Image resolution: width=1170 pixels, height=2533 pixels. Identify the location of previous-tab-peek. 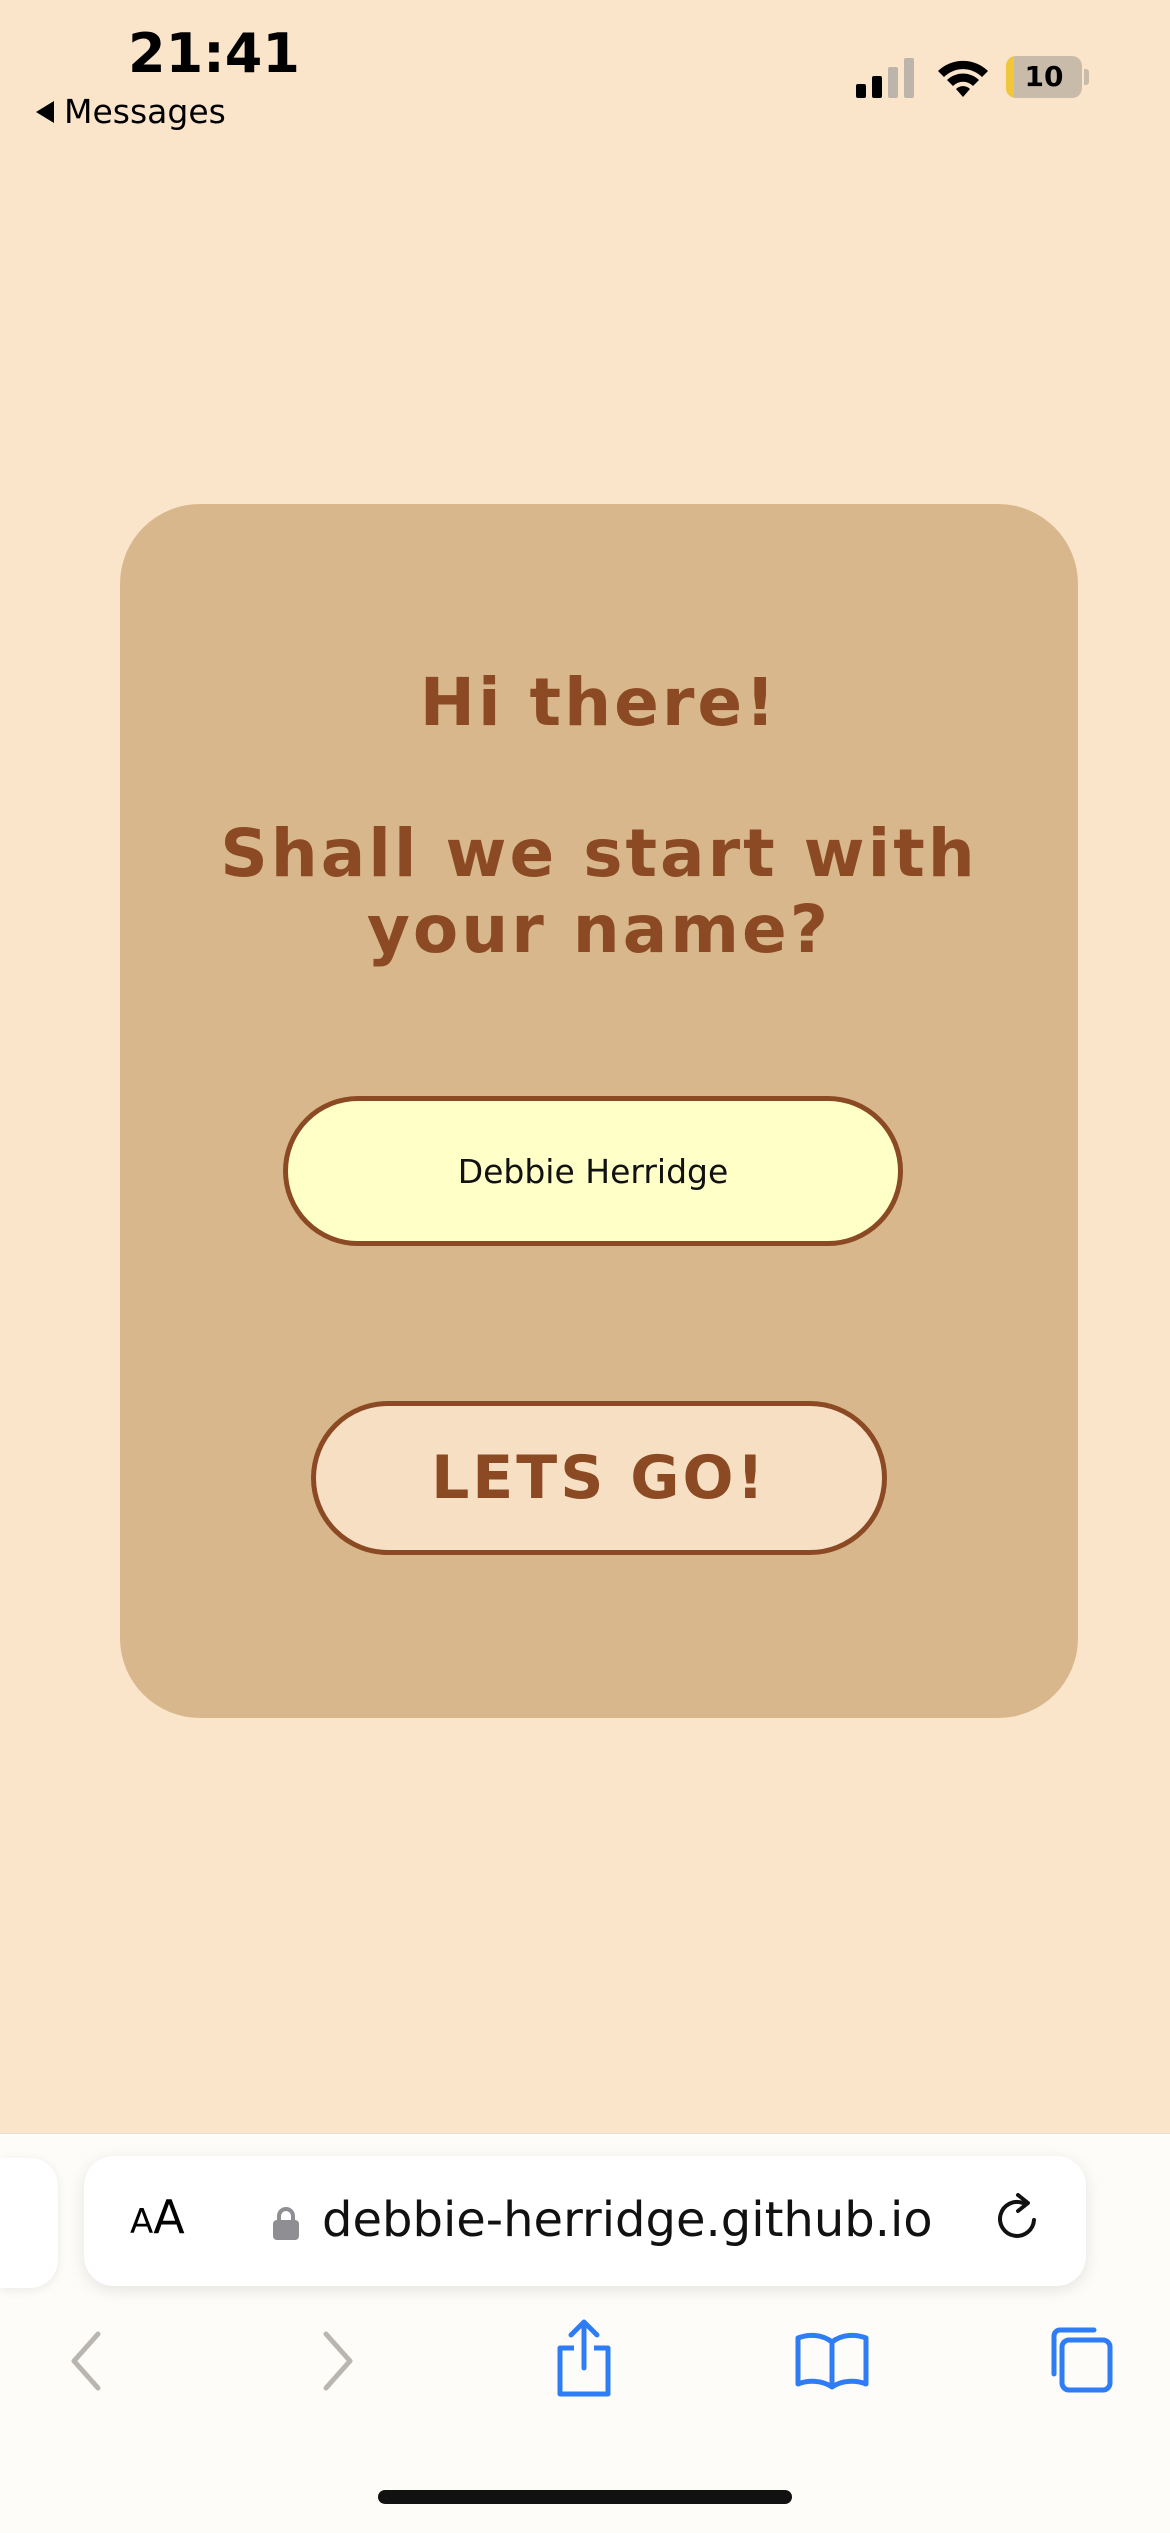
(29, 2223).